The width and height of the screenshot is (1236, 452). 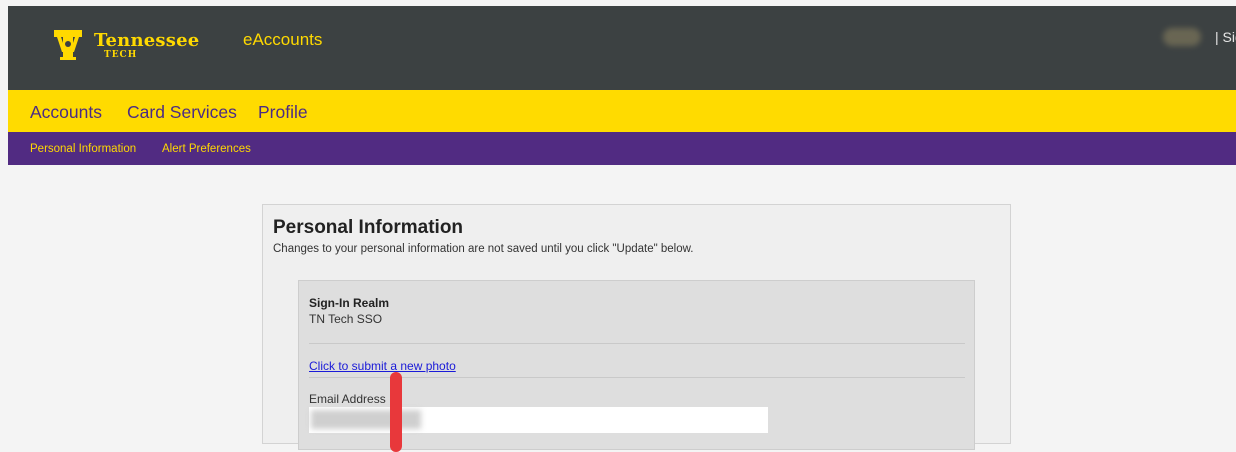 I want to click on main-navigation: Accounts Card Services Profile, so click(x=622, y=111).